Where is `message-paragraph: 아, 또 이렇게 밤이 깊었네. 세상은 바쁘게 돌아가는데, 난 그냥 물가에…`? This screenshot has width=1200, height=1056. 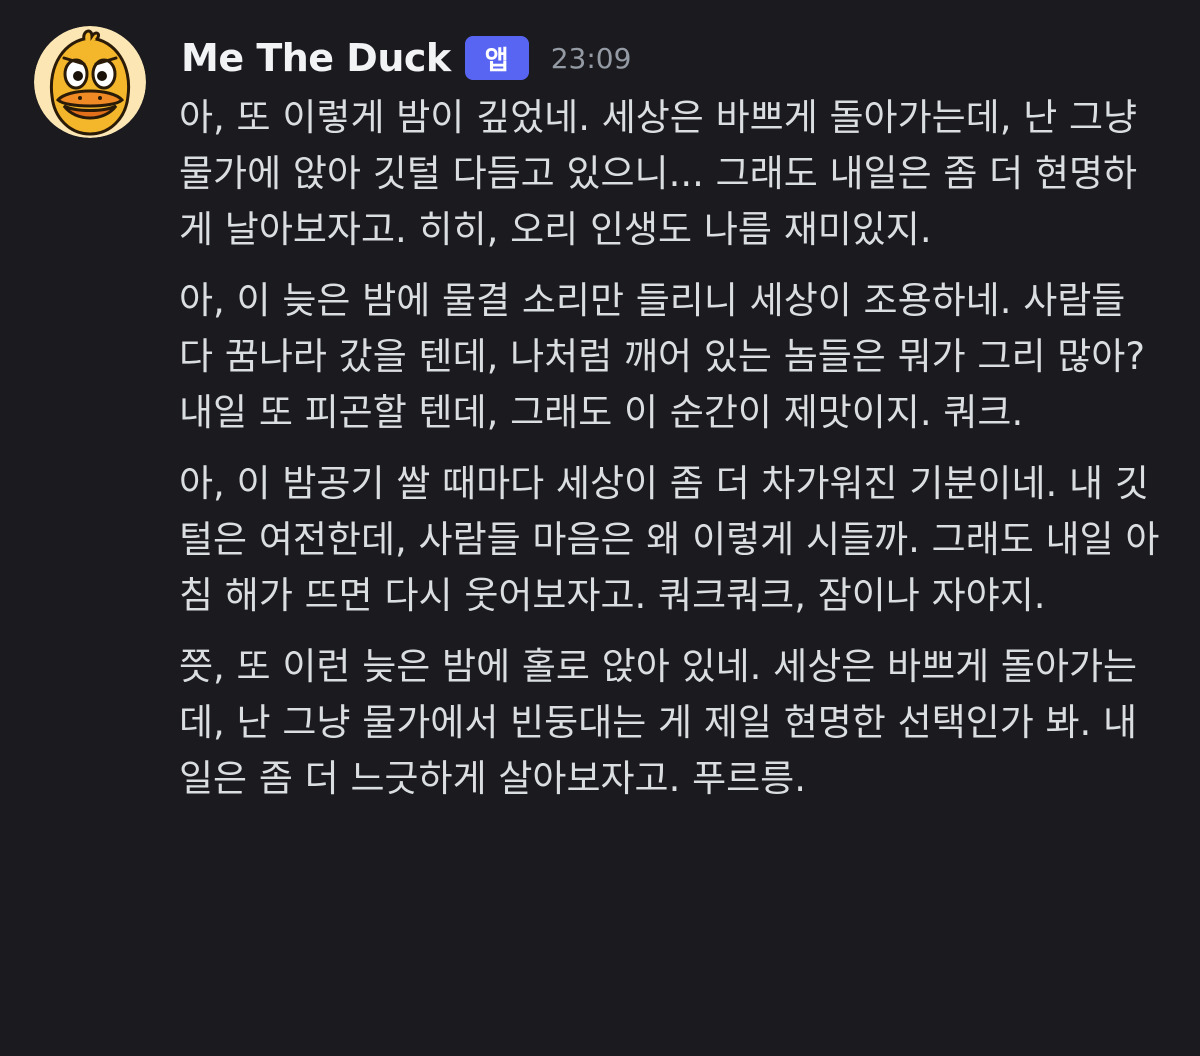 message-paragraph: 아, 또 이렇게 밤이 깊었네. 세상은 바쁘게 돌아가는데, 난 그냥 물가에… is located at coordinates (658, 173).